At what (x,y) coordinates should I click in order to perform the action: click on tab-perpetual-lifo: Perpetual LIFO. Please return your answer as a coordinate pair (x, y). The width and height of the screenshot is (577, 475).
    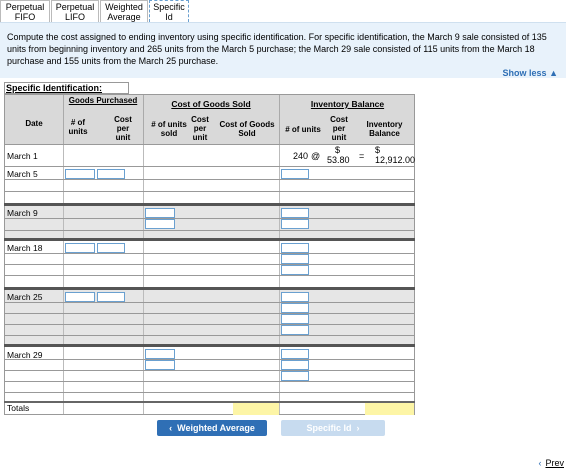
    Looking at the image, I should click on (75, 11).